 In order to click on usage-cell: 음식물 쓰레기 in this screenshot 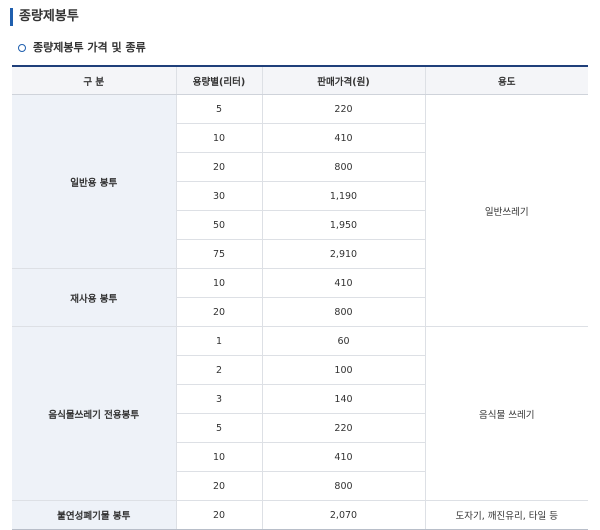, I will do `click(506, 413)`.